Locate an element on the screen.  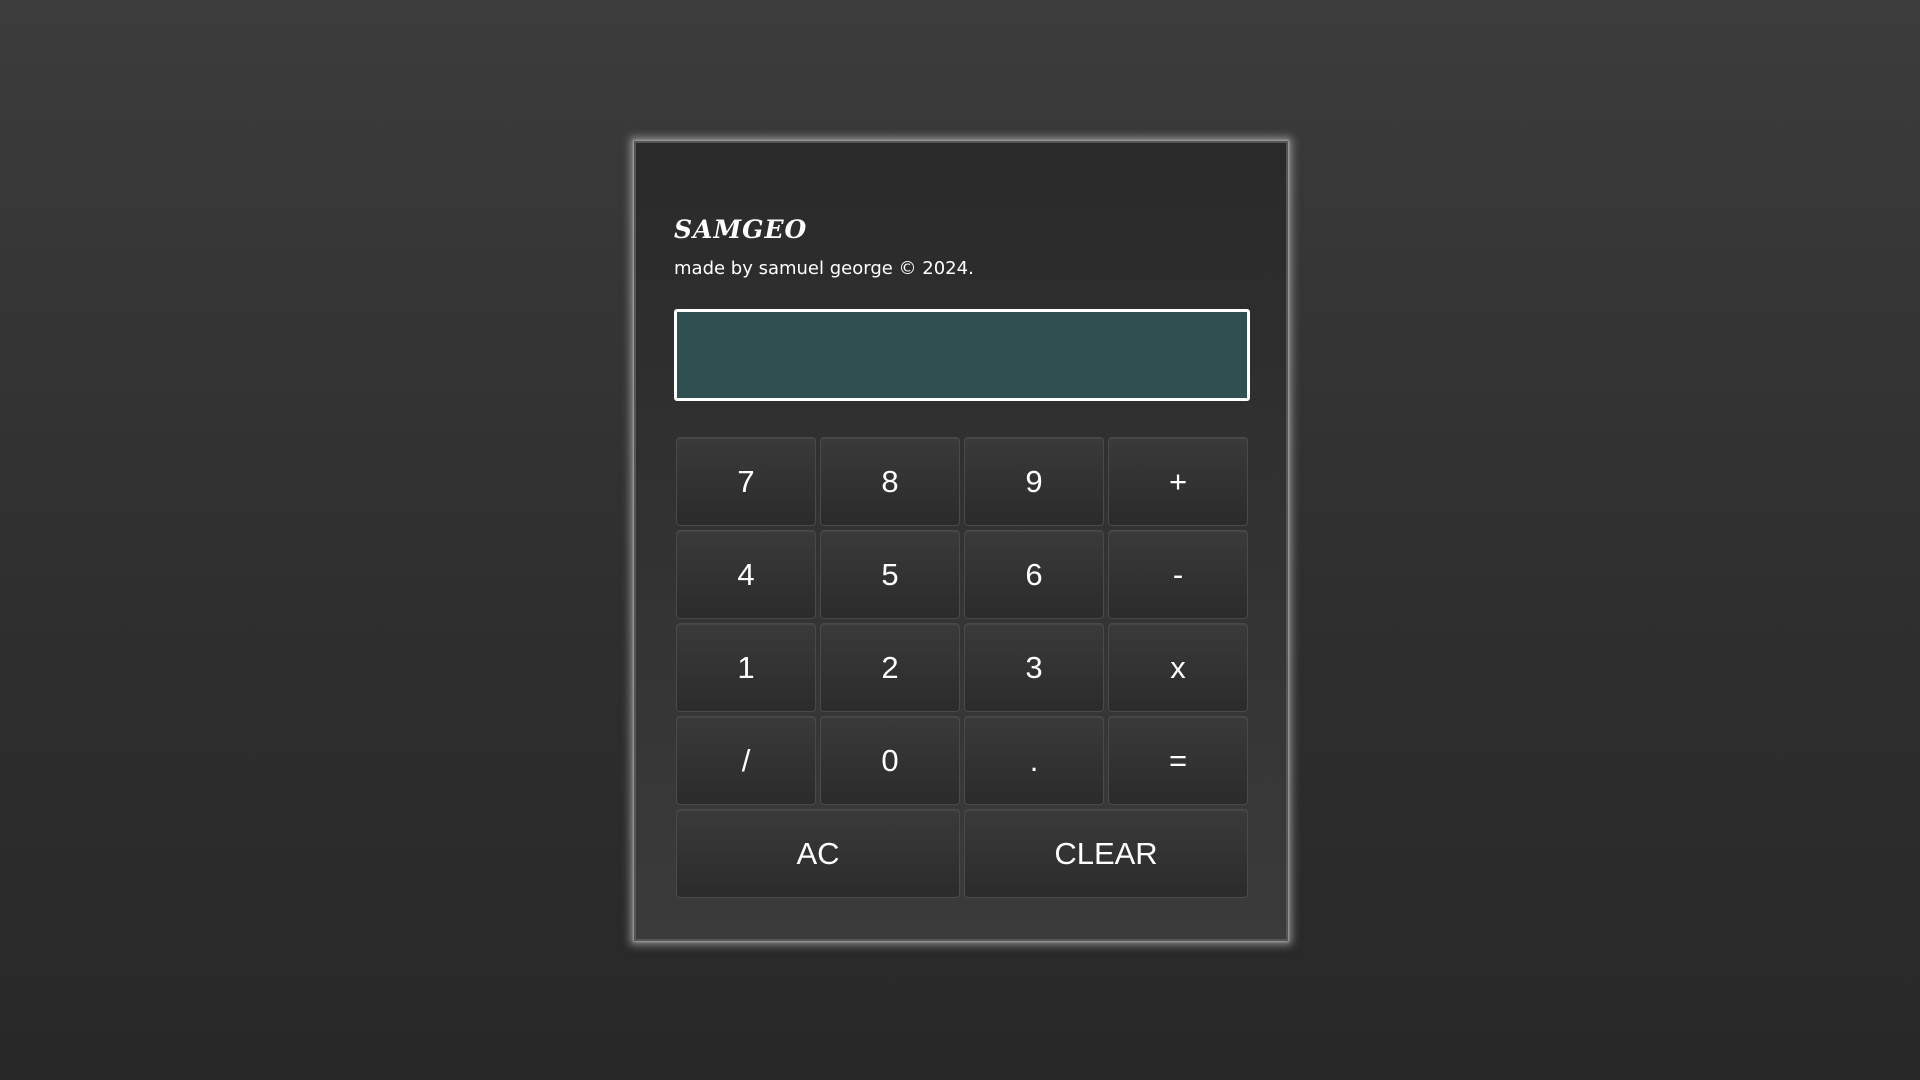
key-4: 4 is located at coordinates (746, 574).